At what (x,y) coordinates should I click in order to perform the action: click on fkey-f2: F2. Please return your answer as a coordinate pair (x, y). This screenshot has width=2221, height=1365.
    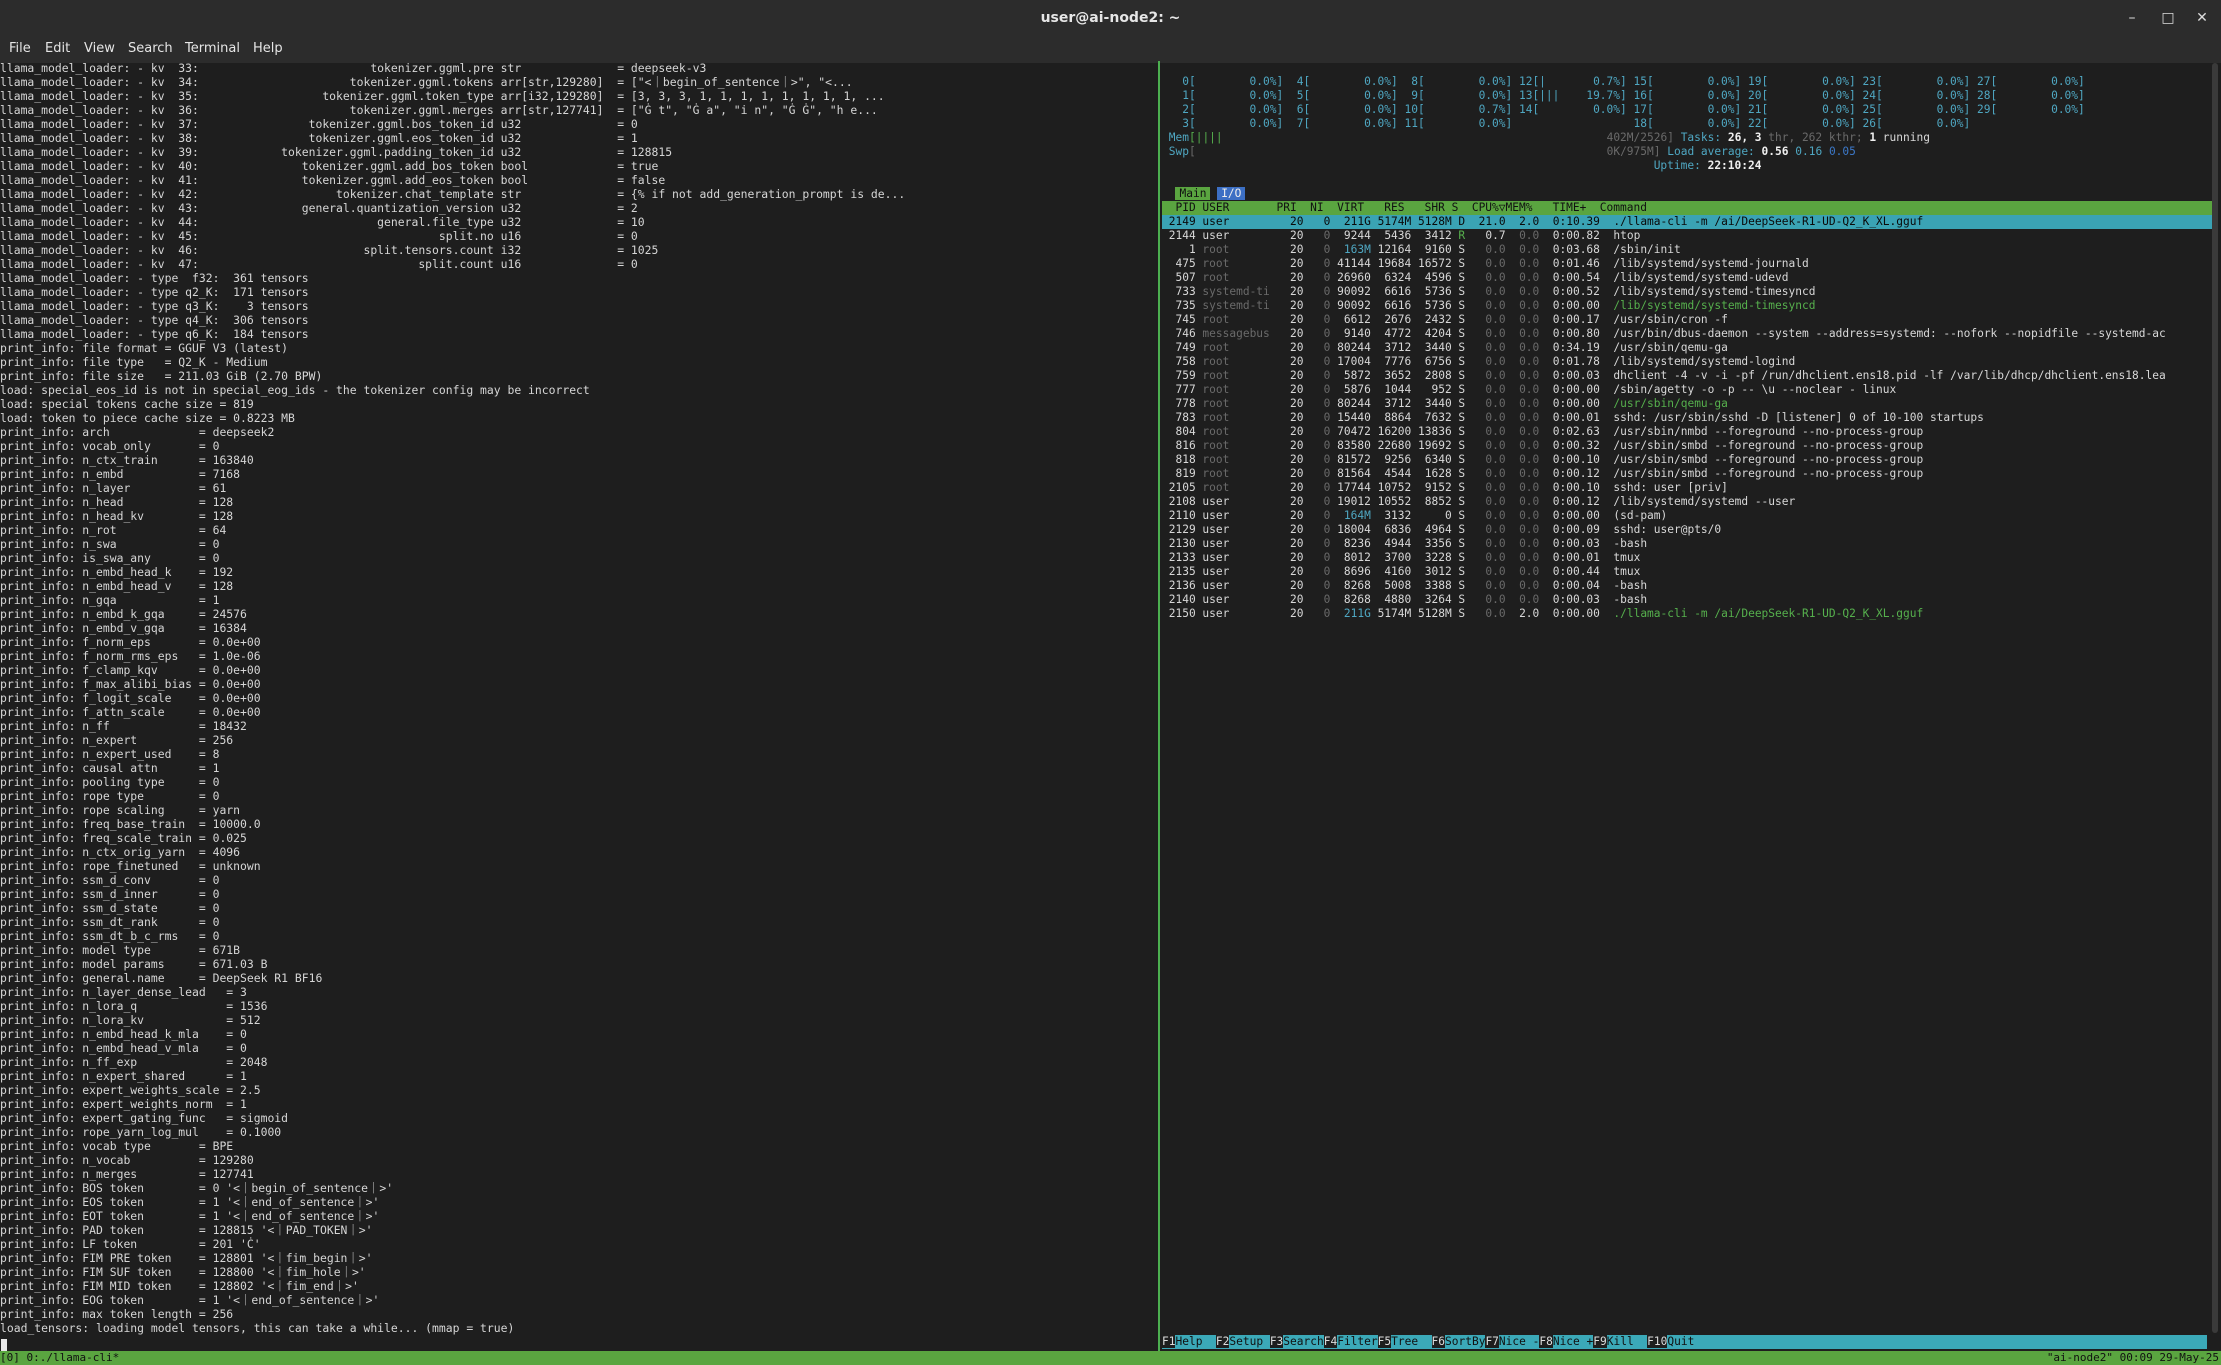
    Looking at the image, I should click on (1222, 1341).